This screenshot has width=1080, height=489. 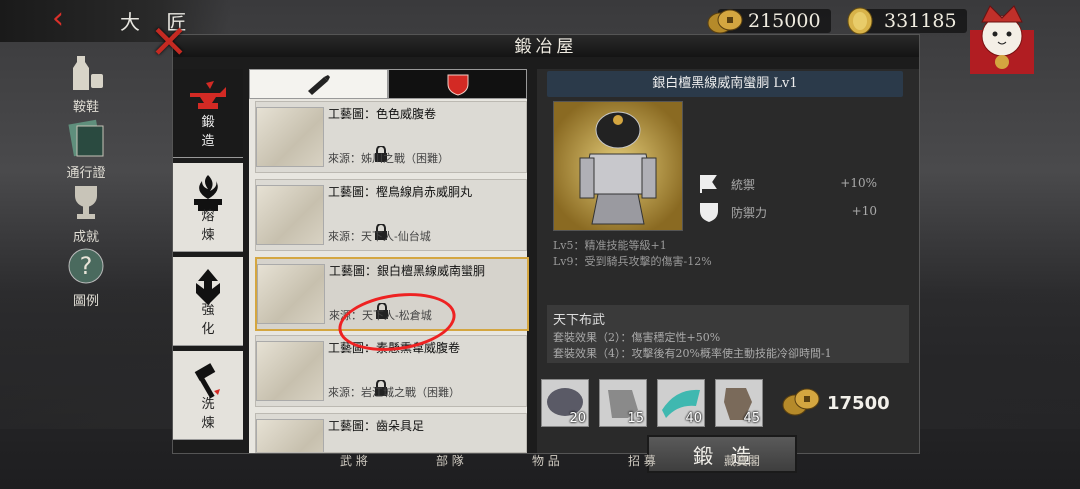 What do you see at coordinates (85, 237) in the screenshot?
I see `side-item-label: 成就` at bounding box center [85, 237].